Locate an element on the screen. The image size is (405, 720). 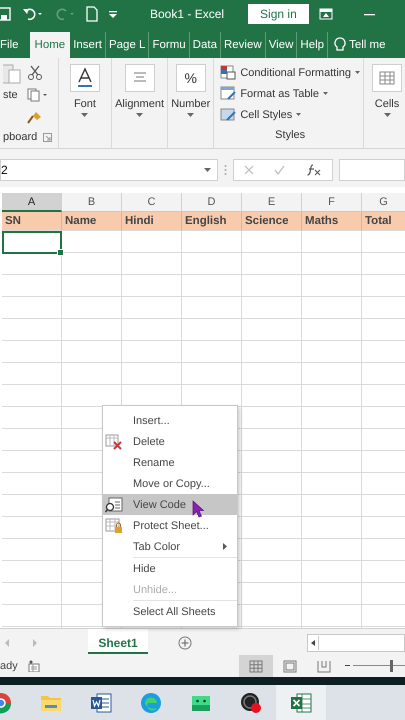
excel-app-icon is located at coordinates (301, 702).